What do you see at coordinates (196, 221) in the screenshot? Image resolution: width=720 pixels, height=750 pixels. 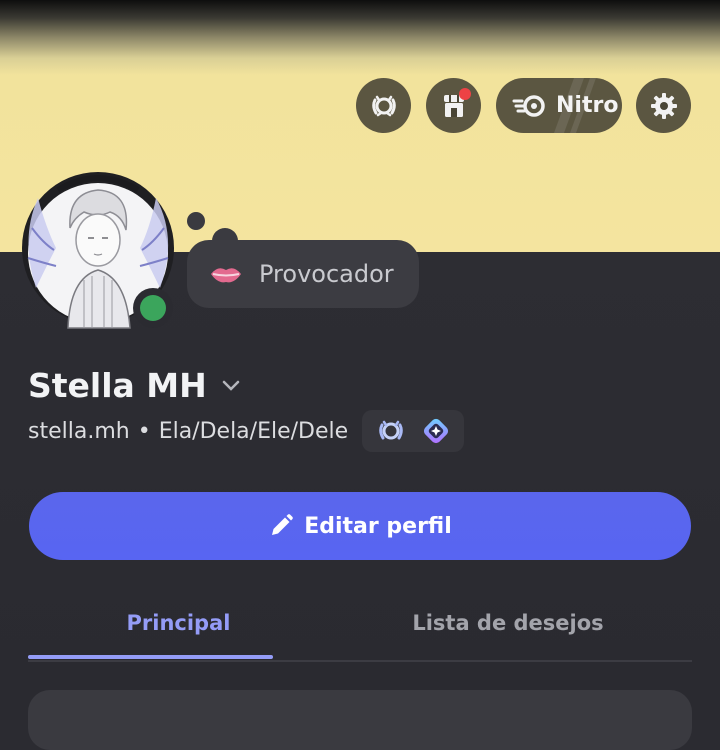 I see `thought-bubble-small` at bounding box center [196, 221].